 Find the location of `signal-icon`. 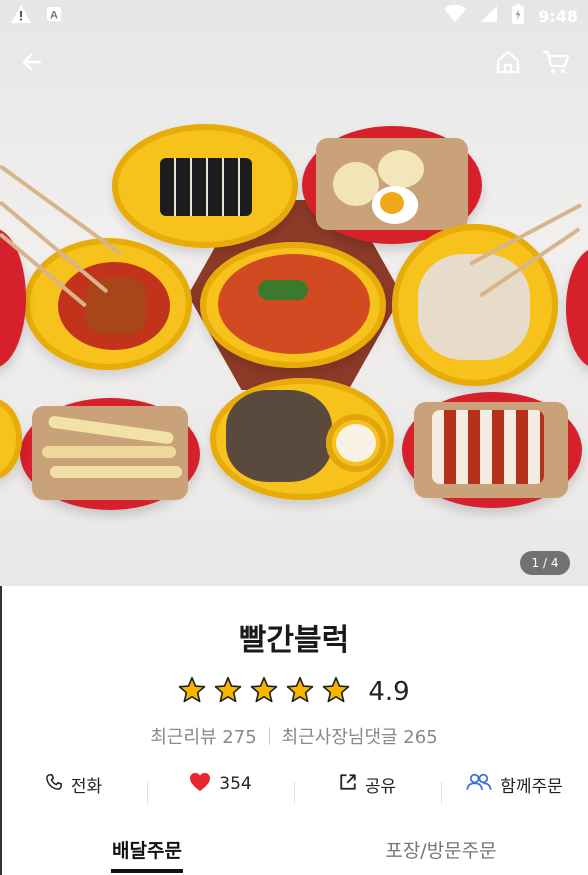

signal-icon is located at coordinates (489, 16).